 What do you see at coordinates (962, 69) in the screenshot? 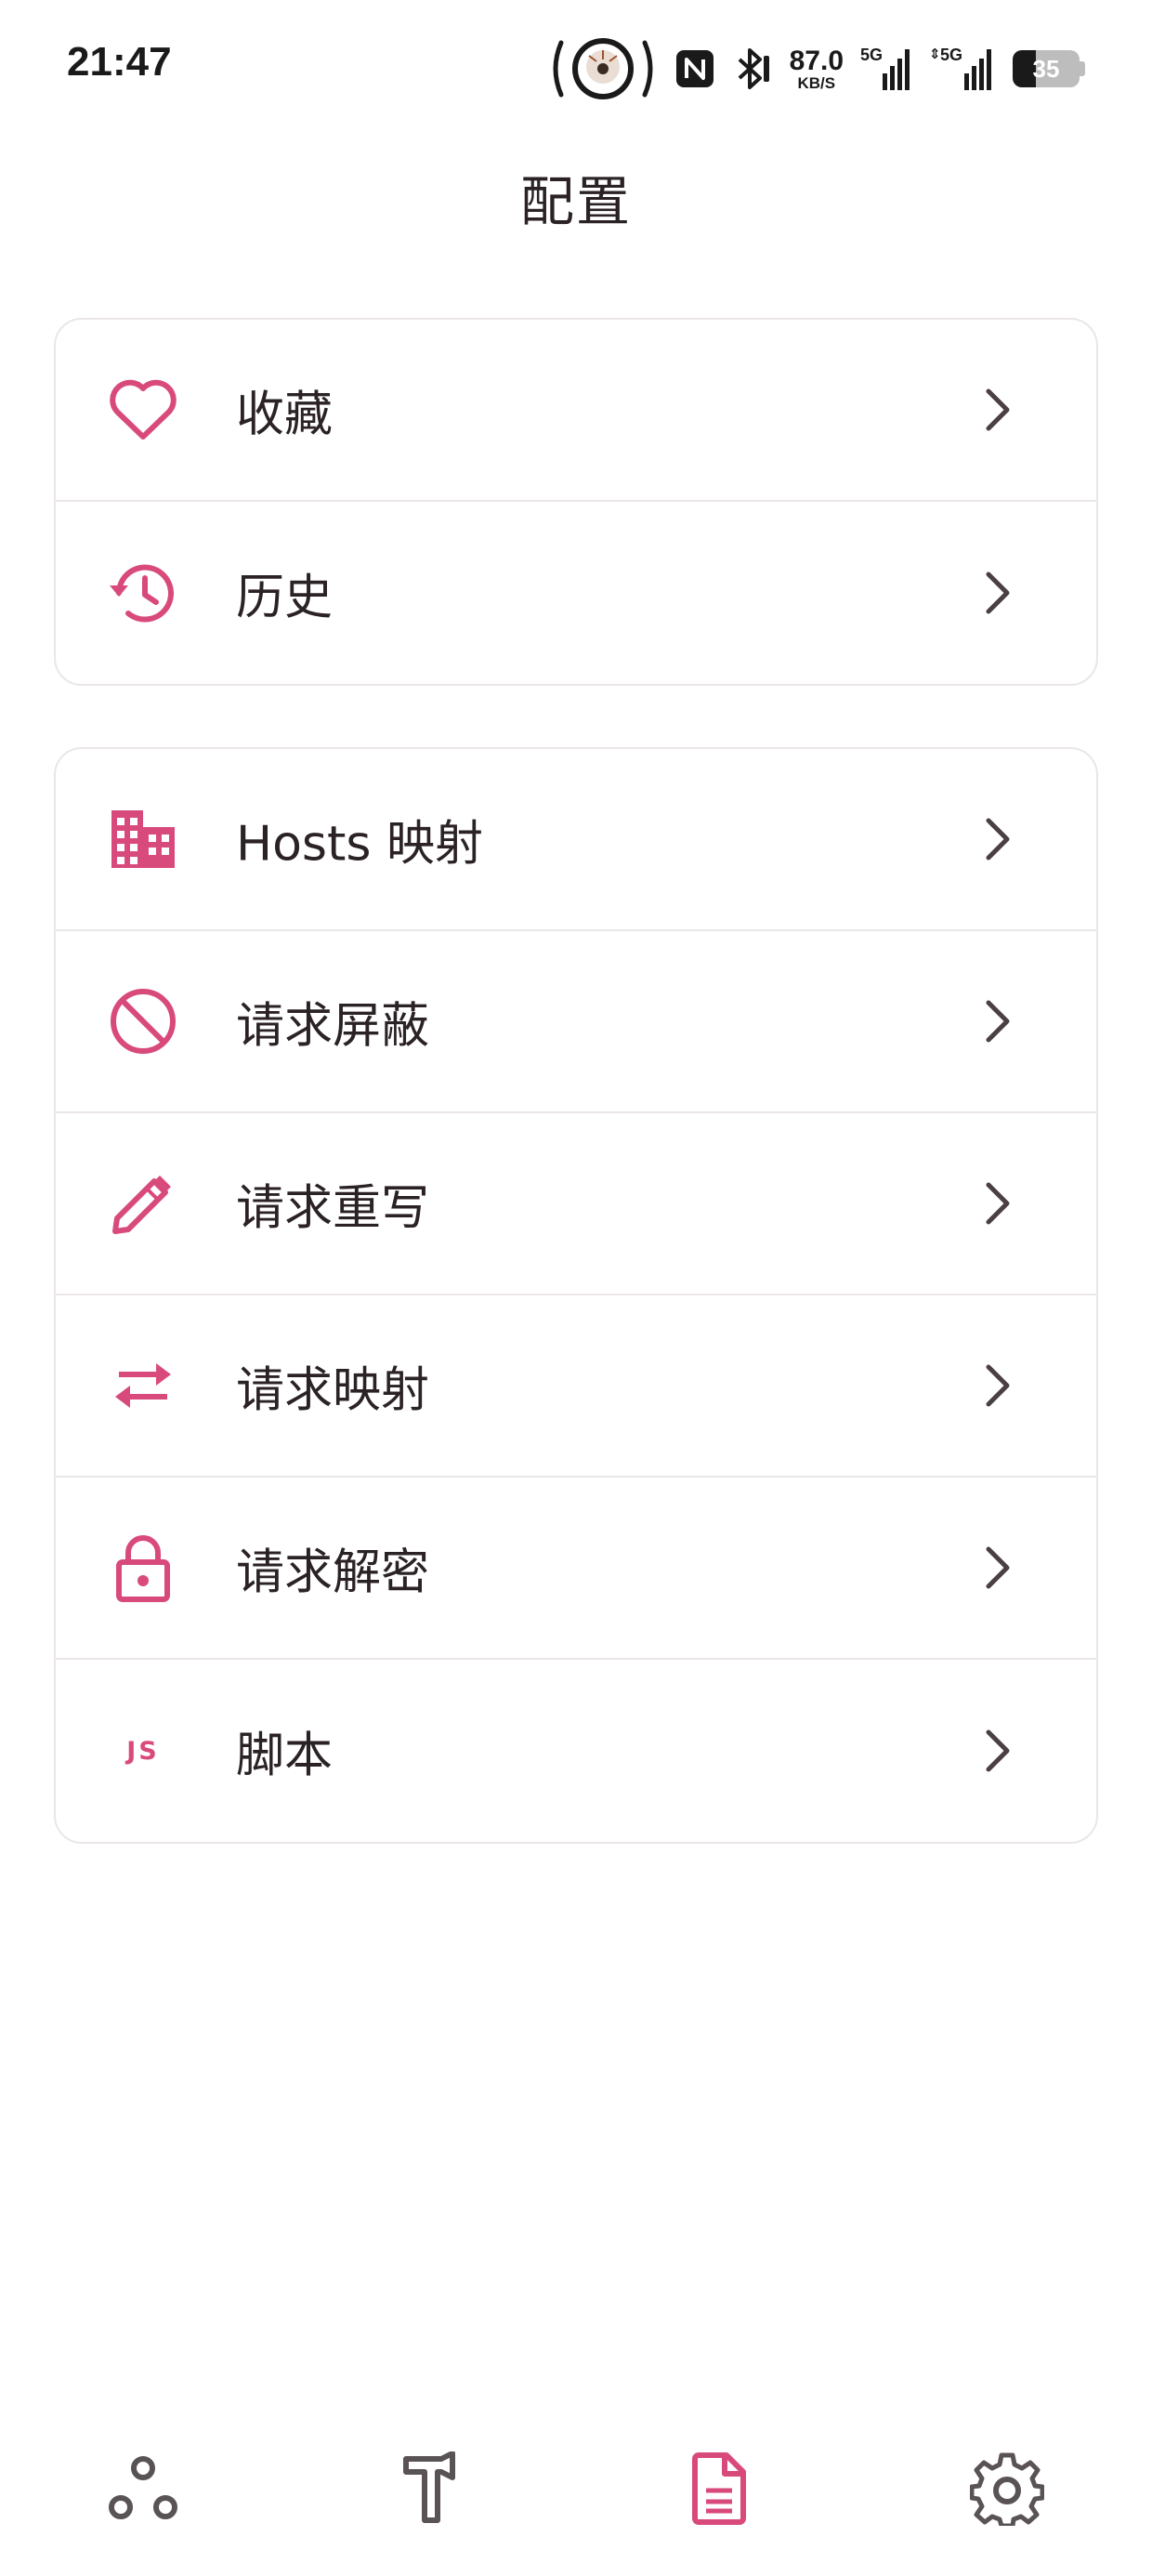
I see `cellular-signal-data-icon: ⇕ 5G` at bounding box center [962, 69].